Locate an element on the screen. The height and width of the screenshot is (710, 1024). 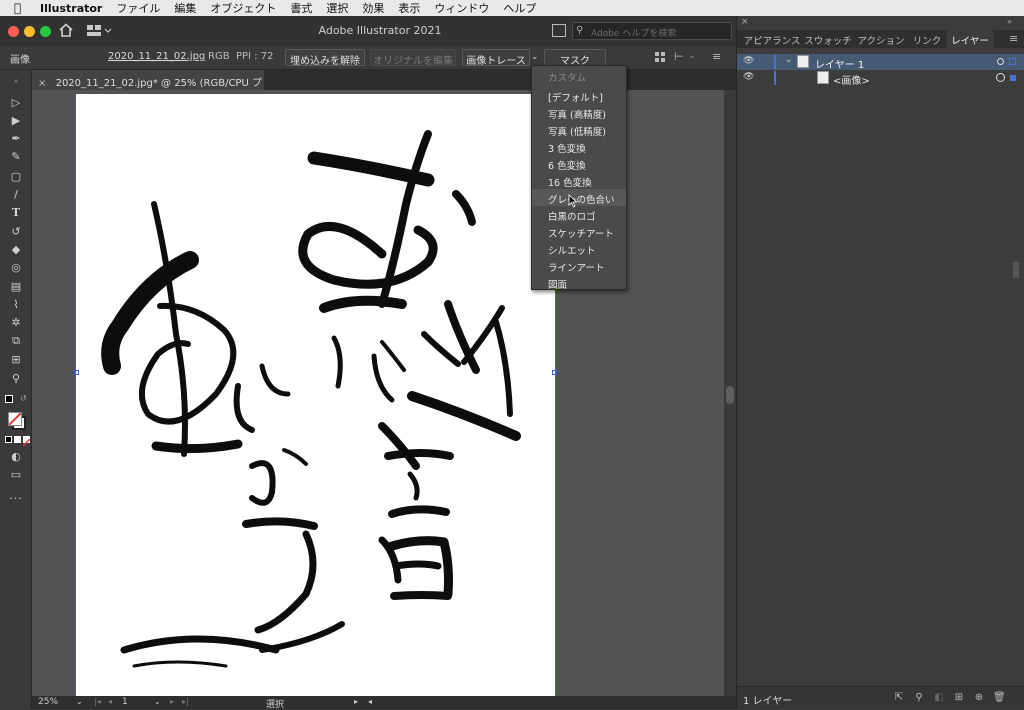
preset-6-colors: 6 色変換 is located at coordinates (579, 163).